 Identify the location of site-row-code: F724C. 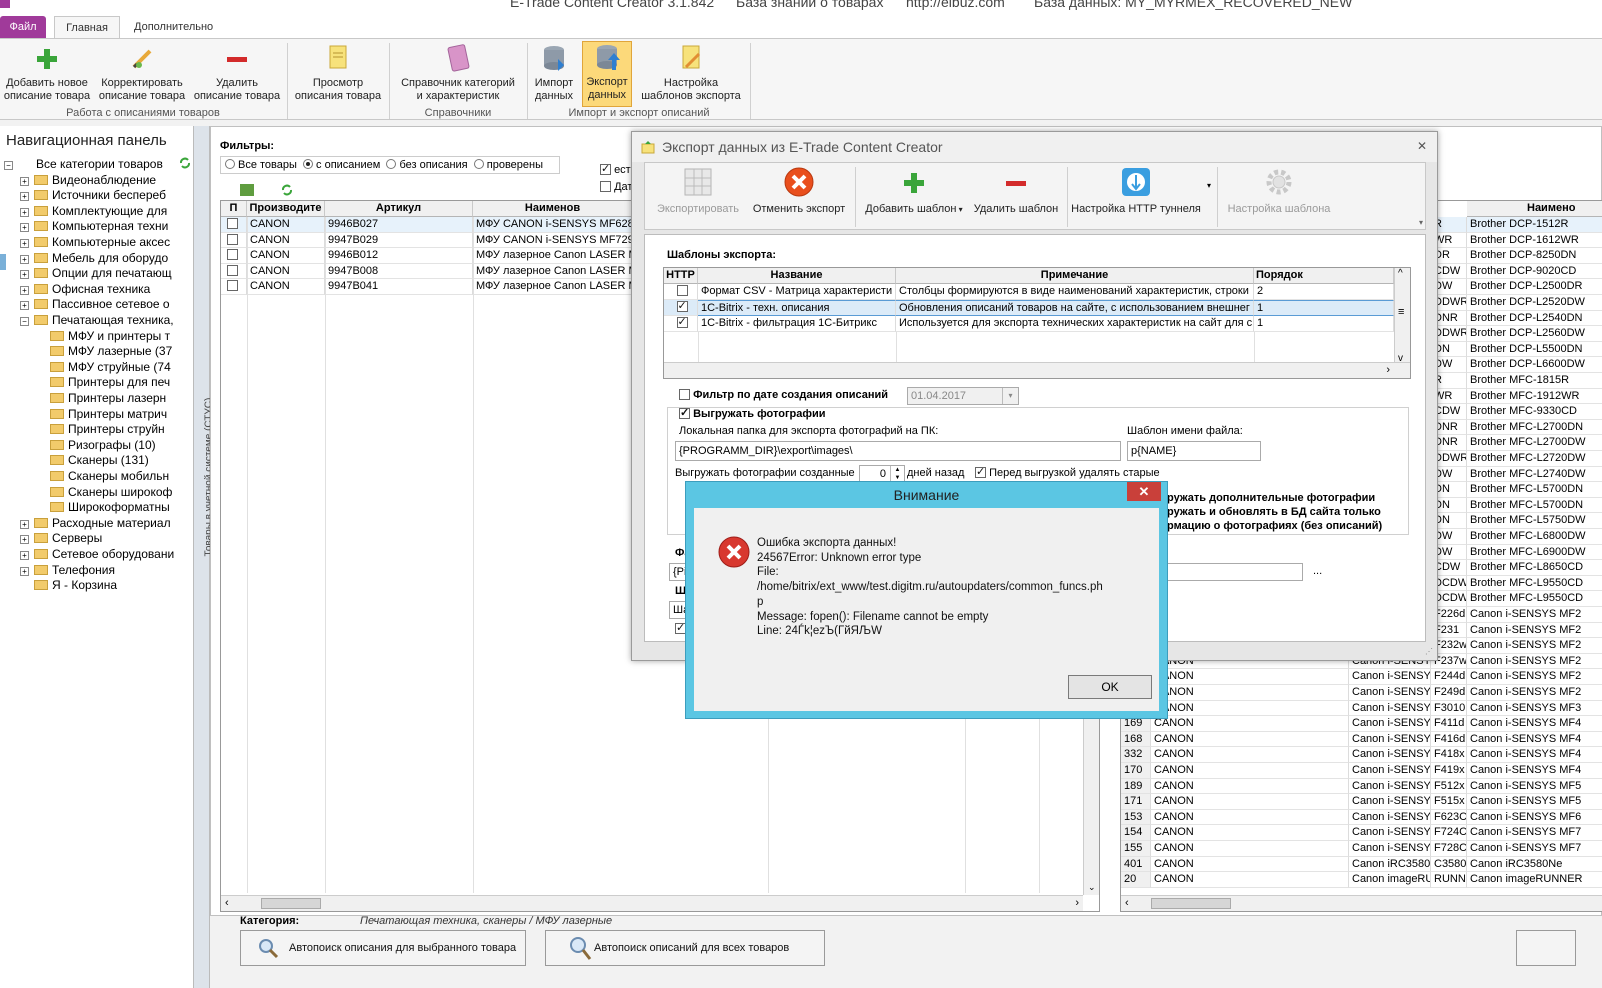
(1449, 833).